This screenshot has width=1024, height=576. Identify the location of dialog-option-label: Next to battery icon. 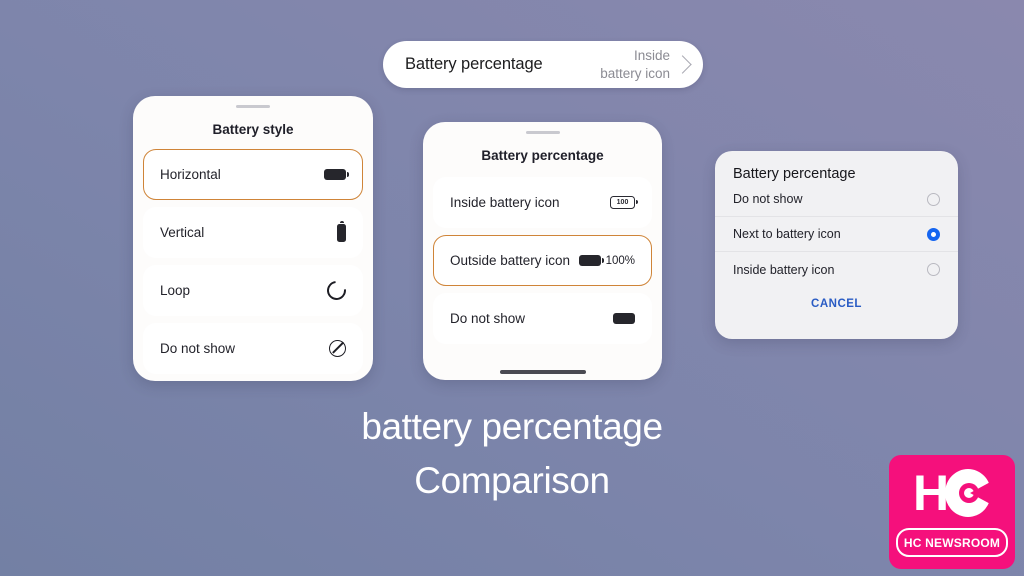
(787, 234).